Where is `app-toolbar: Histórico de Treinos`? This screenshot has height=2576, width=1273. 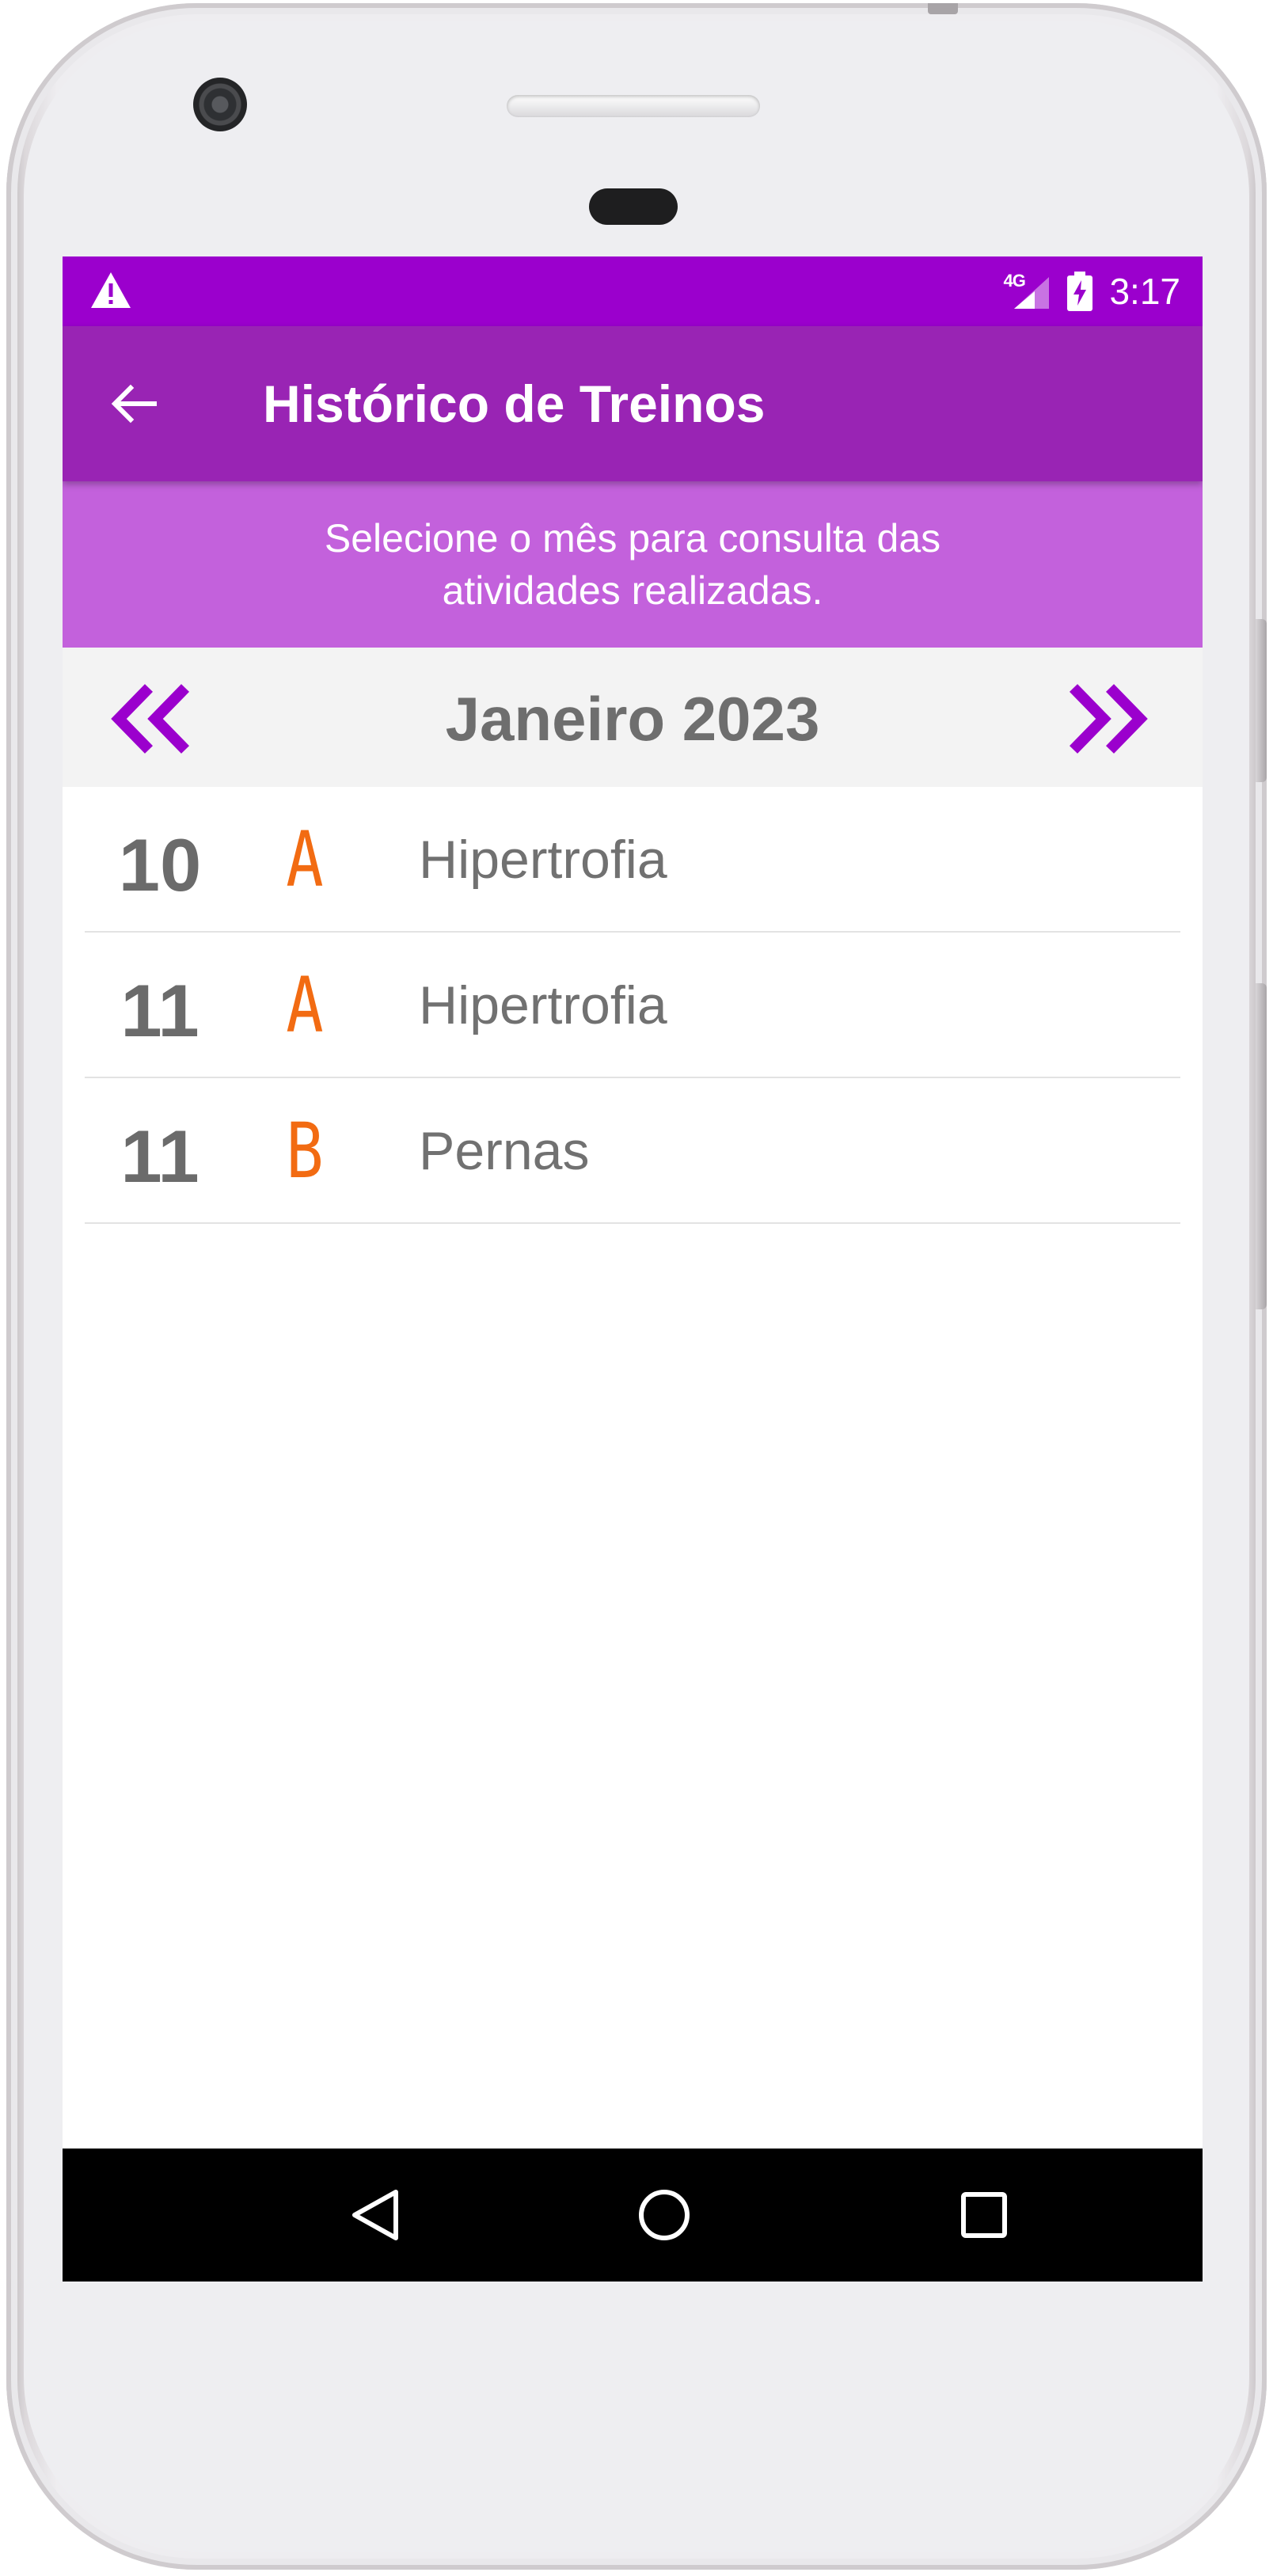
app-toolbar: Histórico de Treinos is located at coordinates (633, 403).